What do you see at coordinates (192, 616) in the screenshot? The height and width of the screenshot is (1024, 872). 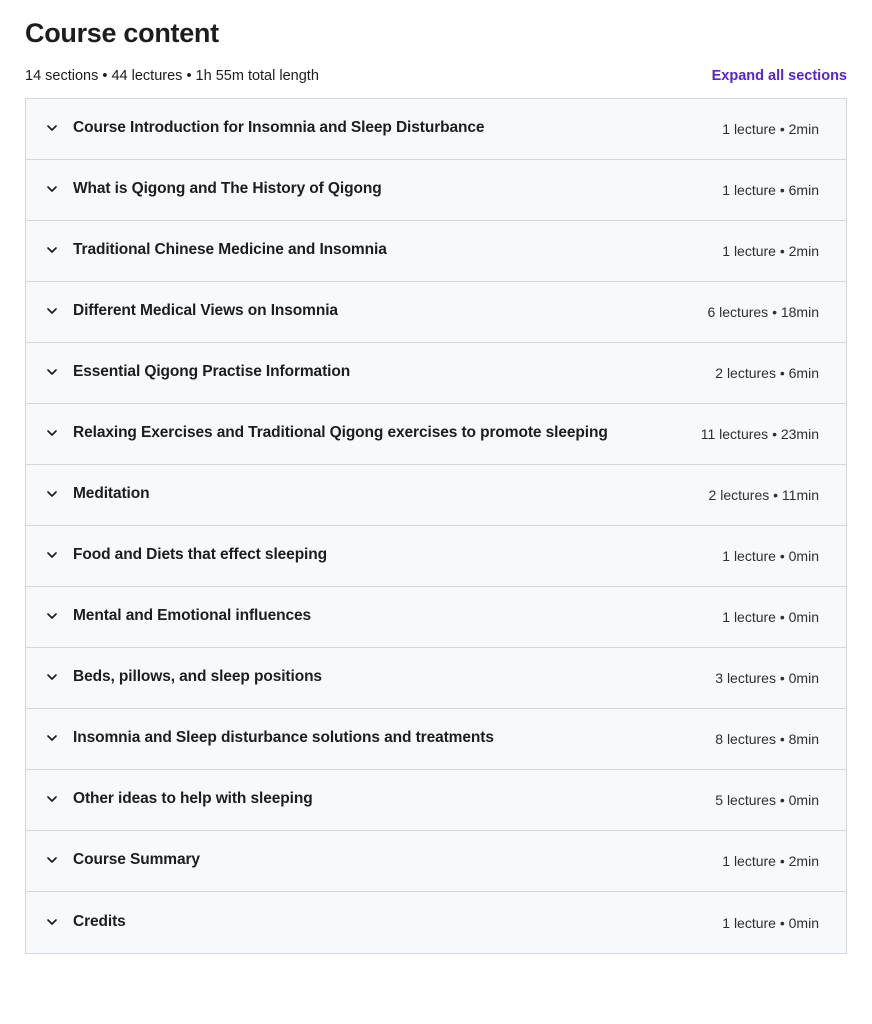 I see `section-title: Mental and Emotional influences` at bounding box center [192, 616].